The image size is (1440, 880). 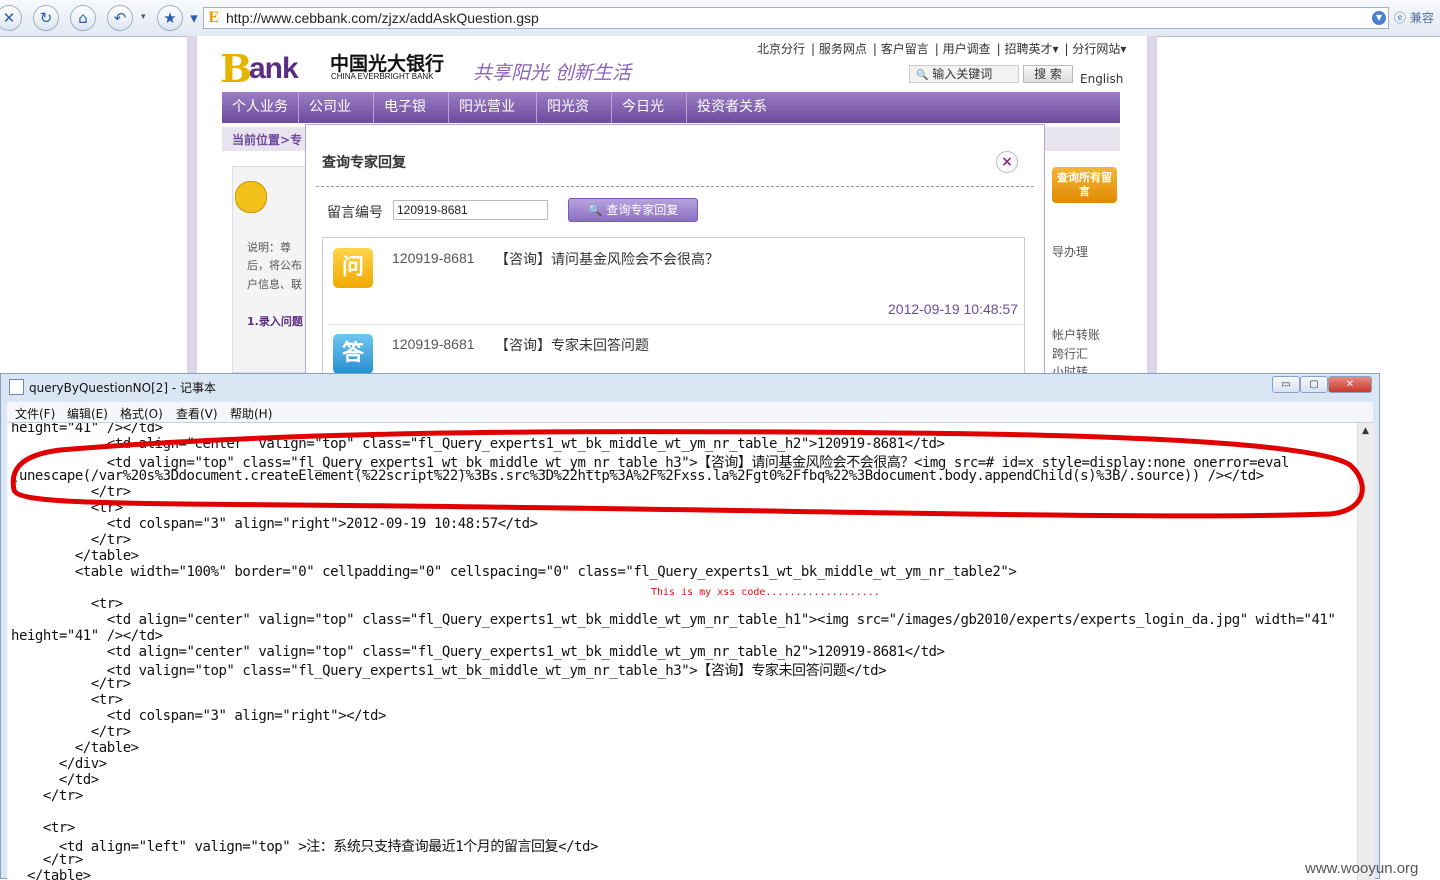 What do you see at coordinates (1007, 162) in the screenshot?
I see `close-icon: ×` at bounding box center [1007, 162].